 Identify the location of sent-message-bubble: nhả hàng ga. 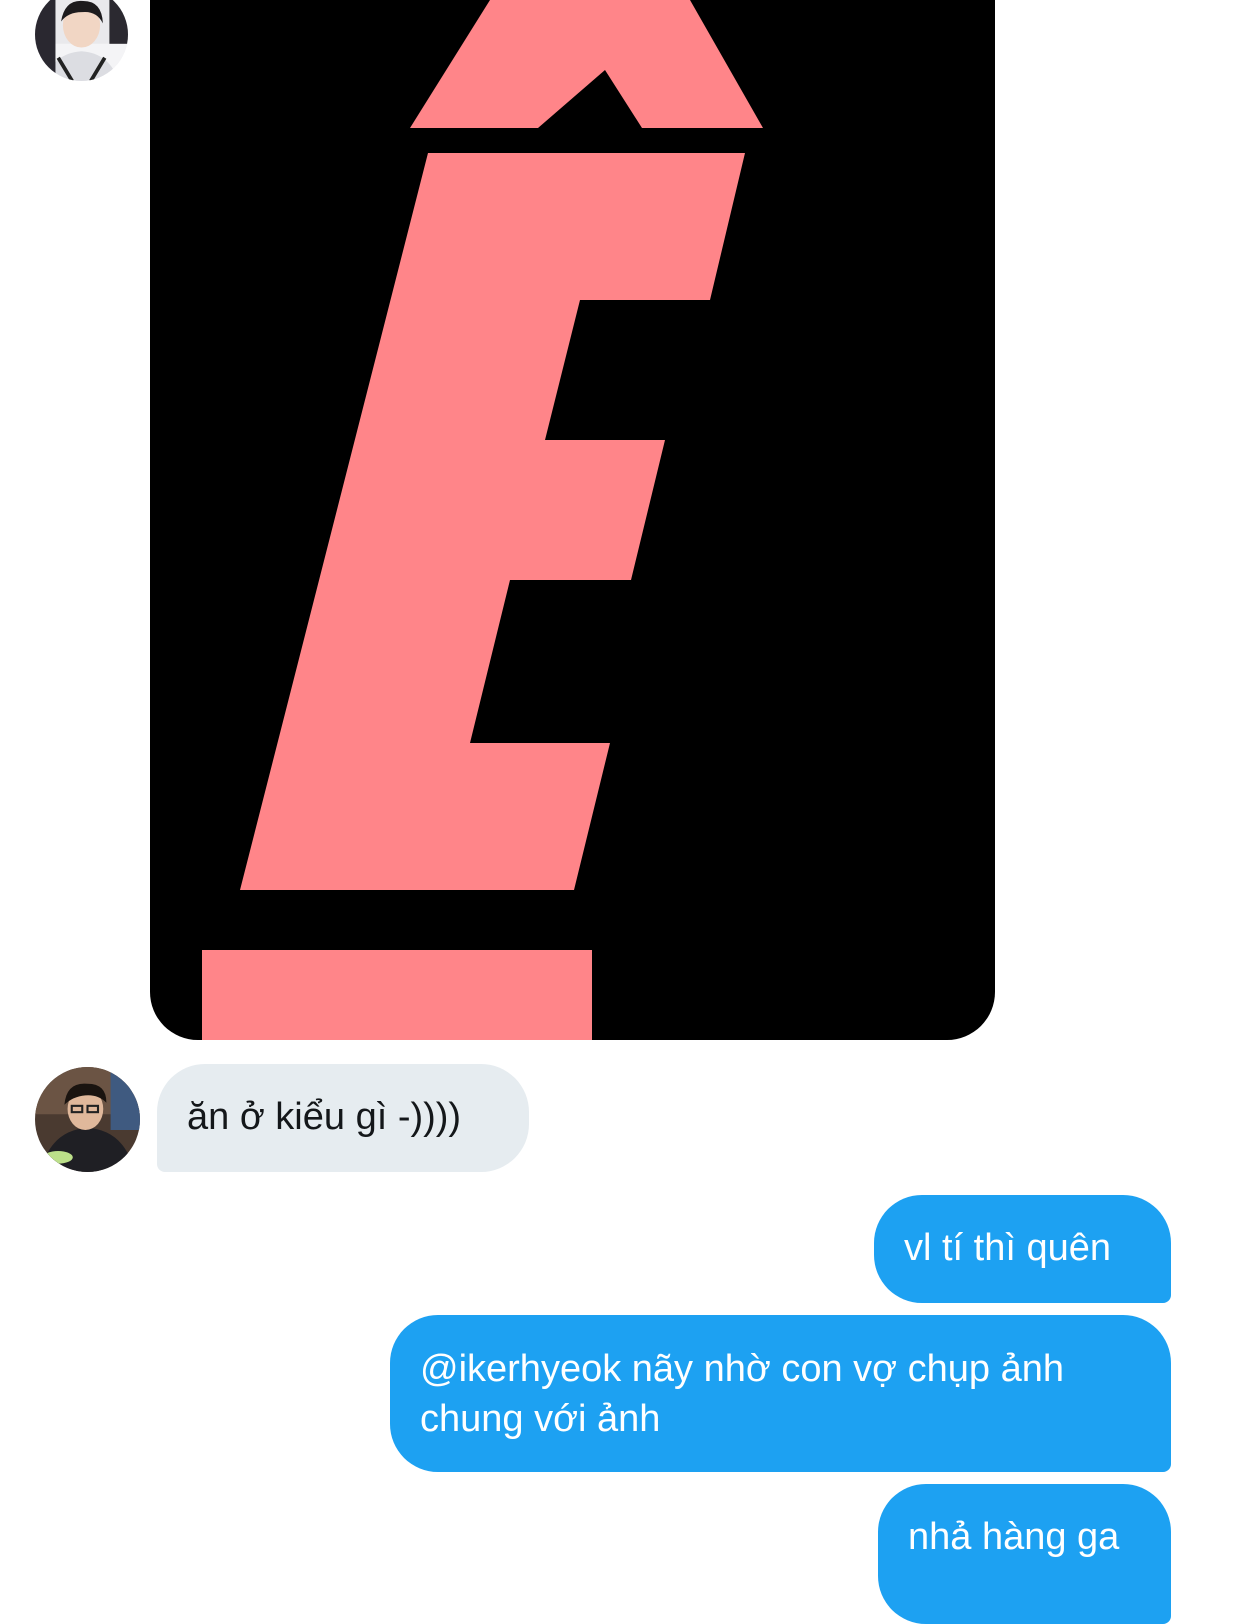
(1024, 1554).